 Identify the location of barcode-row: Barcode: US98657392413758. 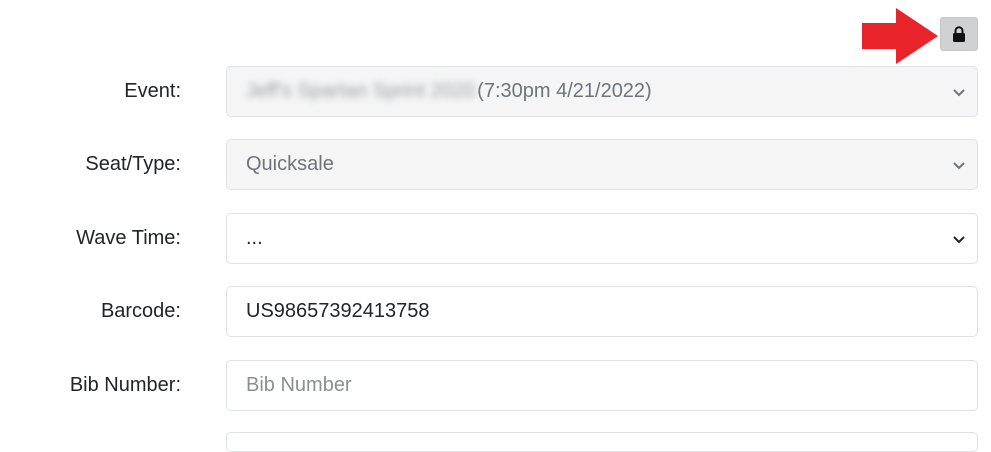
(495, 311).